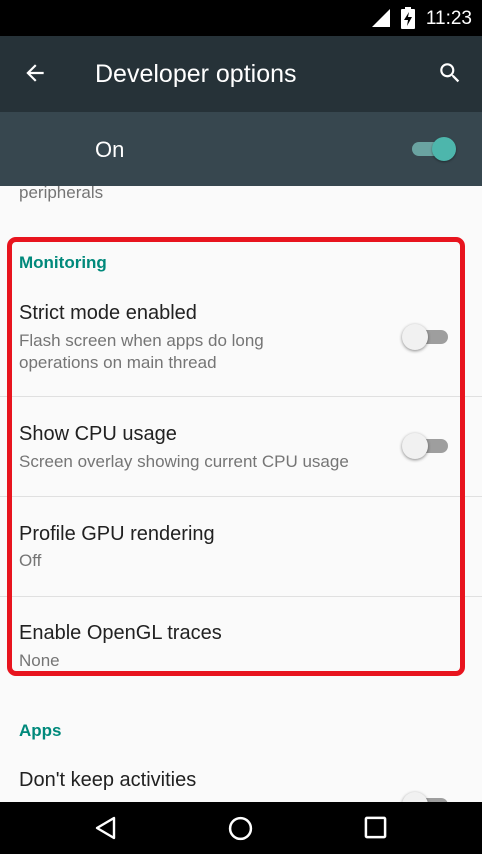 The height and width of the screenshot is (854, 482). What do you see at coordinates (241, 637) in the screenshot?
I see `pref-enable-opengl-traces: Enable OpenGL traces None` at bounding box center [241, 637].